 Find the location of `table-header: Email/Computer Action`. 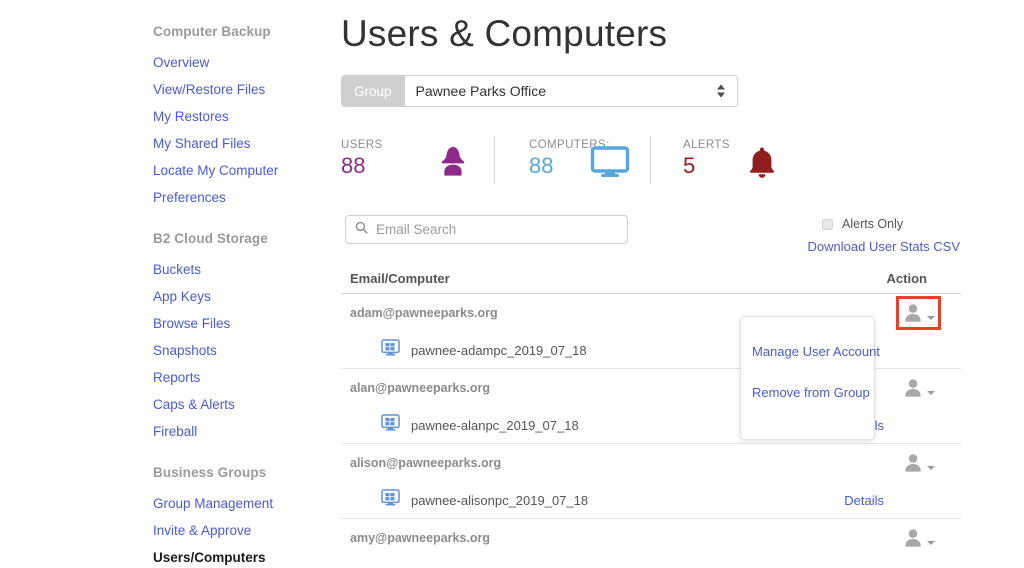

table-header: Email/Computer Action is located at coordinates (651, 282).